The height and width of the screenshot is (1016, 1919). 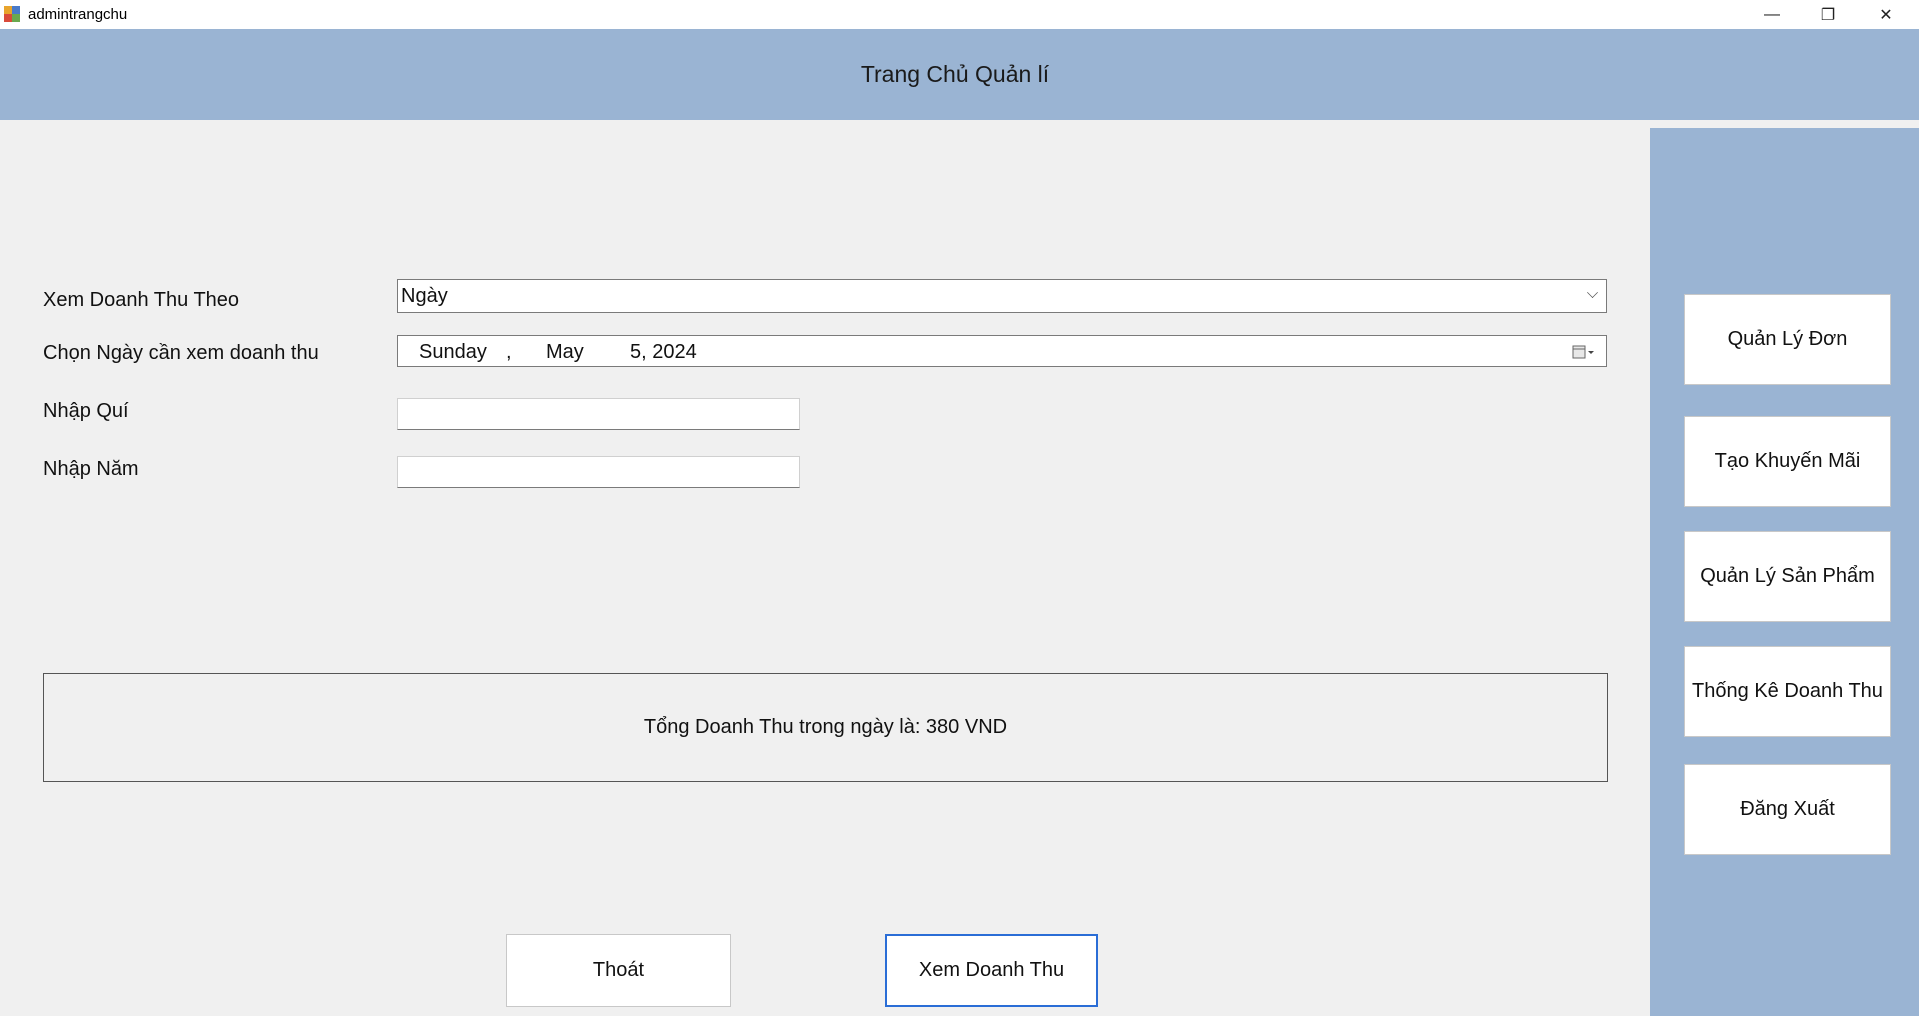 I want to click on revenue-by-combobox: Ngày, so click(x=1002, y=296).